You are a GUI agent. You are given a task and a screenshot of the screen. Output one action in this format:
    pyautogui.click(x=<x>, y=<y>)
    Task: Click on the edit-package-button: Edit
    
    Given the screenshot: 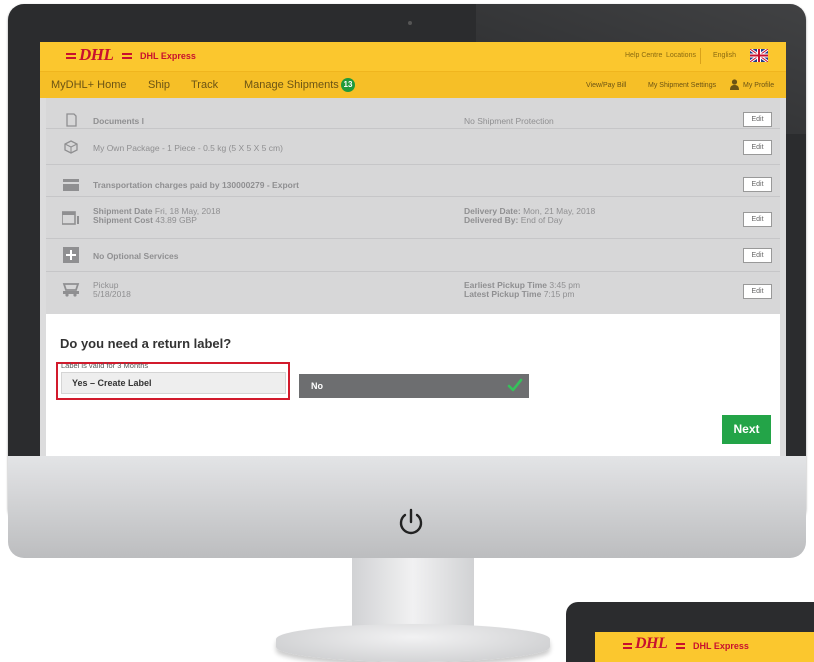 What is the action you would take?
    pyautogui.click(x=757, y=147)
    